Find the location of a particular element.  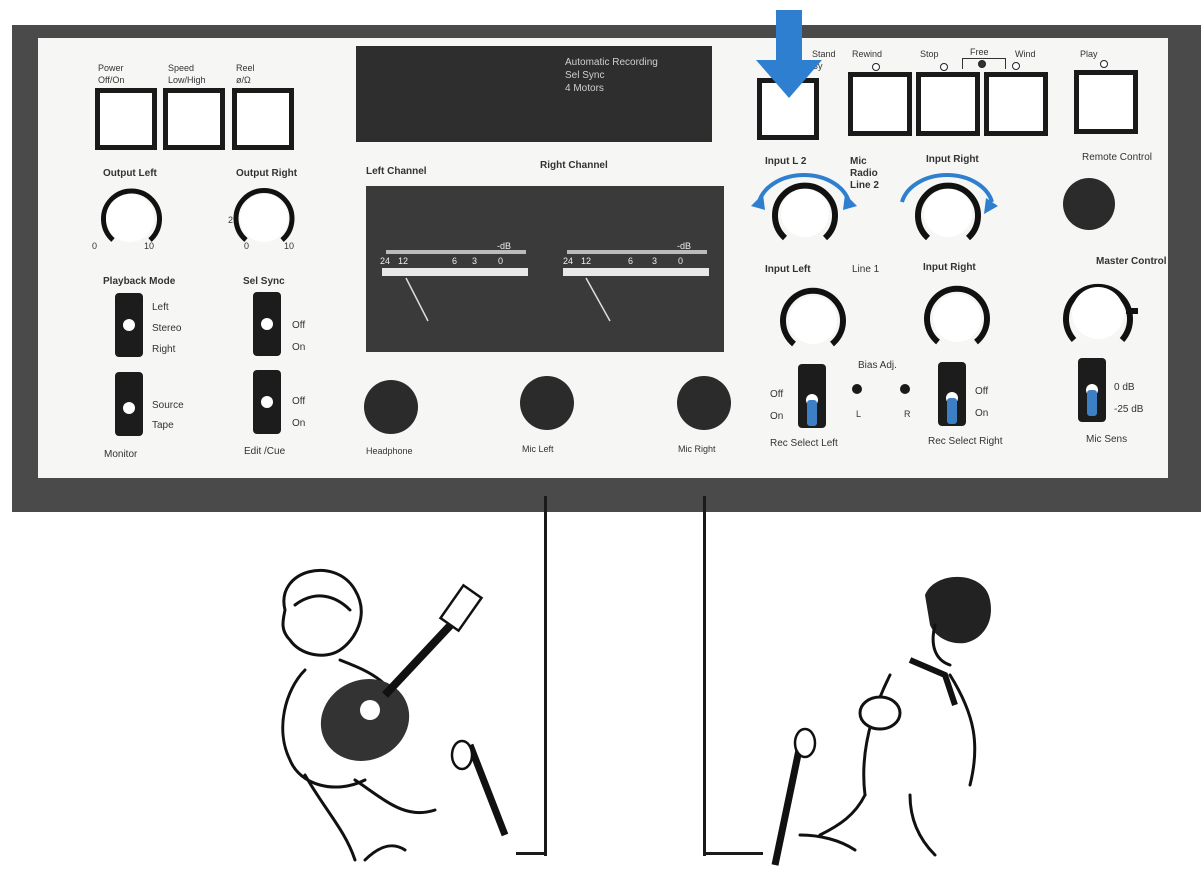

power-button is located at coordinates (126, 119).